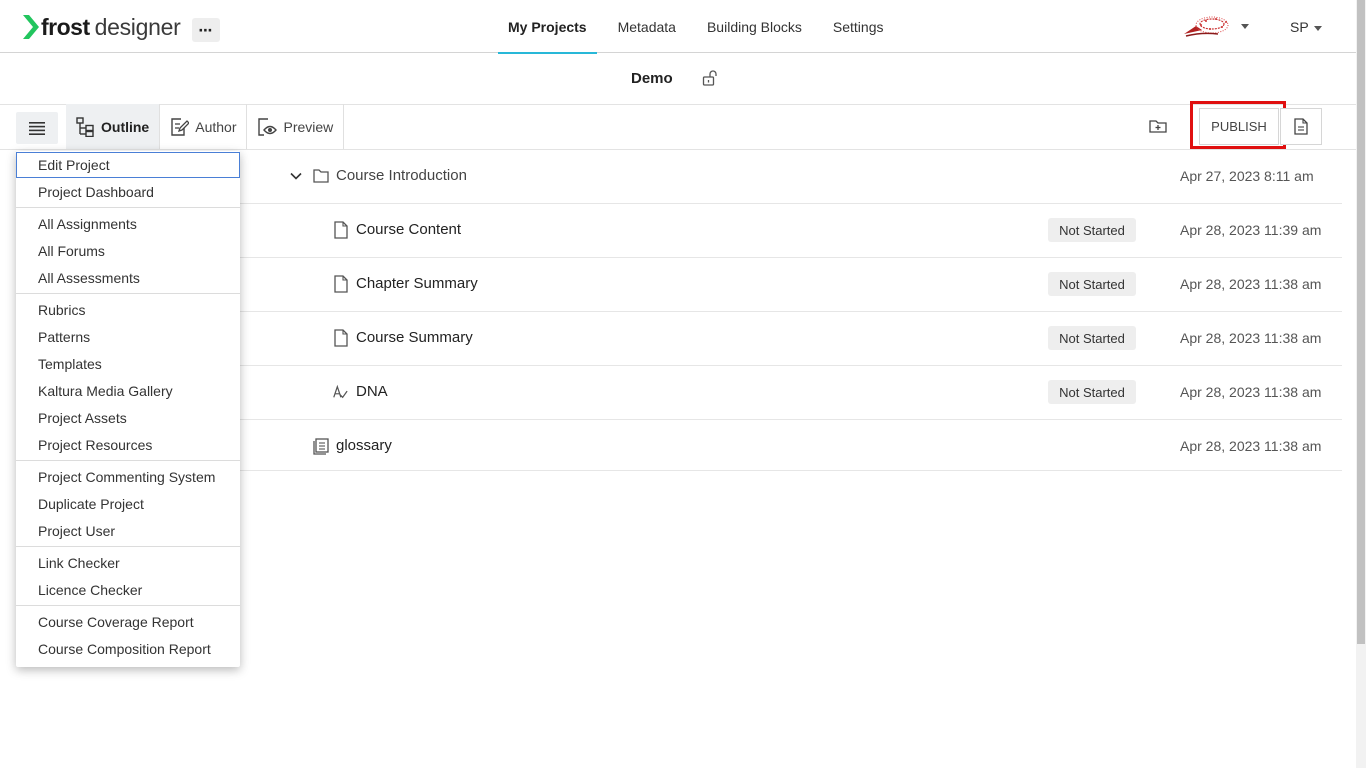 This screenshot has width=1366, height=768. Describe the element at coordinates (128, 278) in the screenshot. I see `menu-item-all-assessments: All Assessments` at that location.